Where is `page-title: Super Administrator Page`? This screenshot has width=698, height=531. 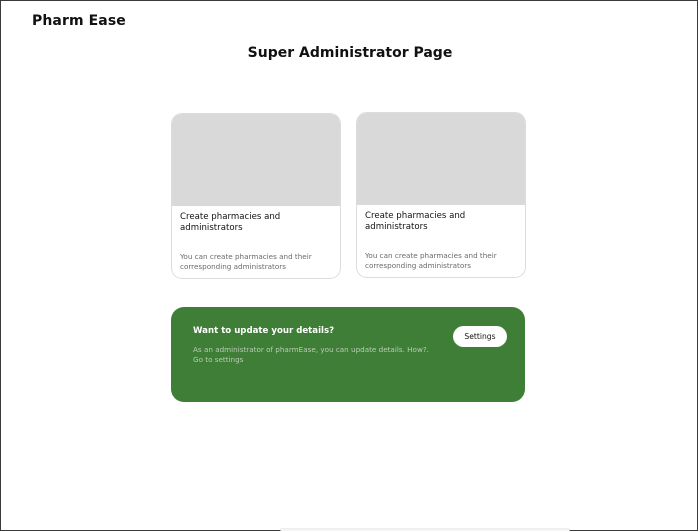
page-title: Super Administrator Page is located at coordinates (350, 53).